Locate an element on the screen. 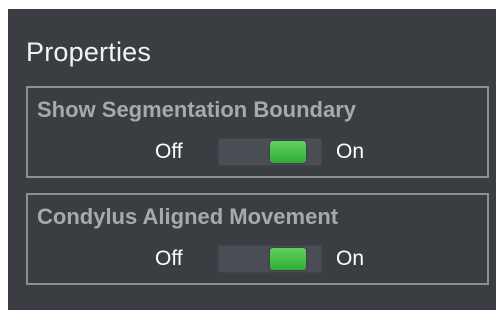 The image size is (496, 310). segmentation-boundary-toggle is located at coordinates (270, 152).